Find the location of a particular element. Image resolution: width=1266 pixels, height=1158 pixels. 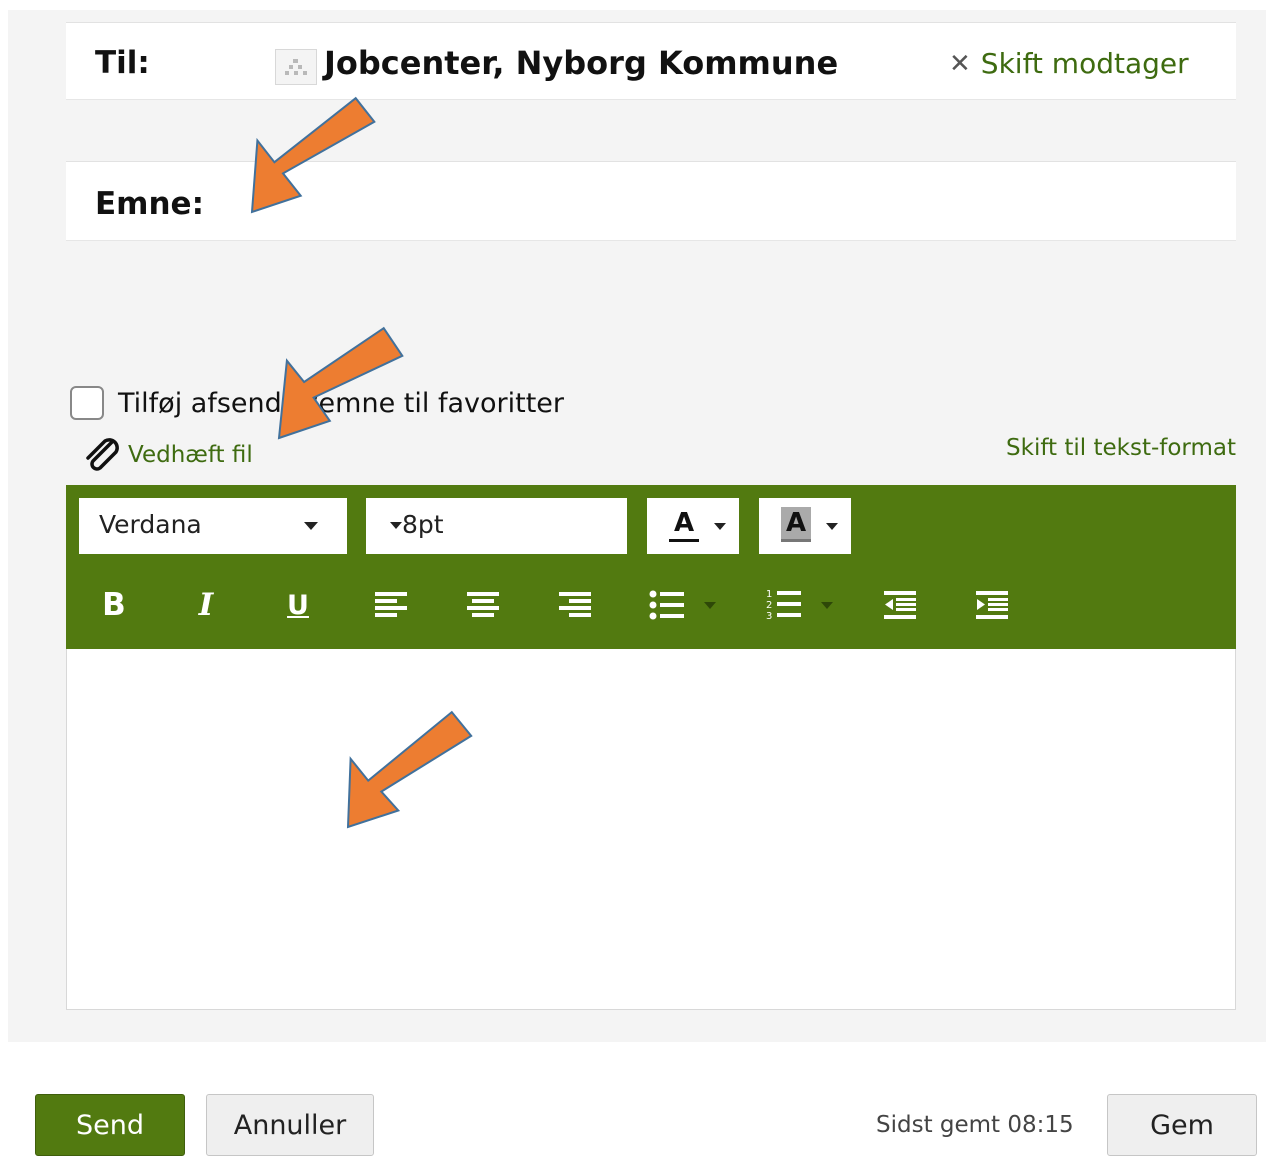

attach-file-label: Vedhæft fil is located at coordinates (190, 455).